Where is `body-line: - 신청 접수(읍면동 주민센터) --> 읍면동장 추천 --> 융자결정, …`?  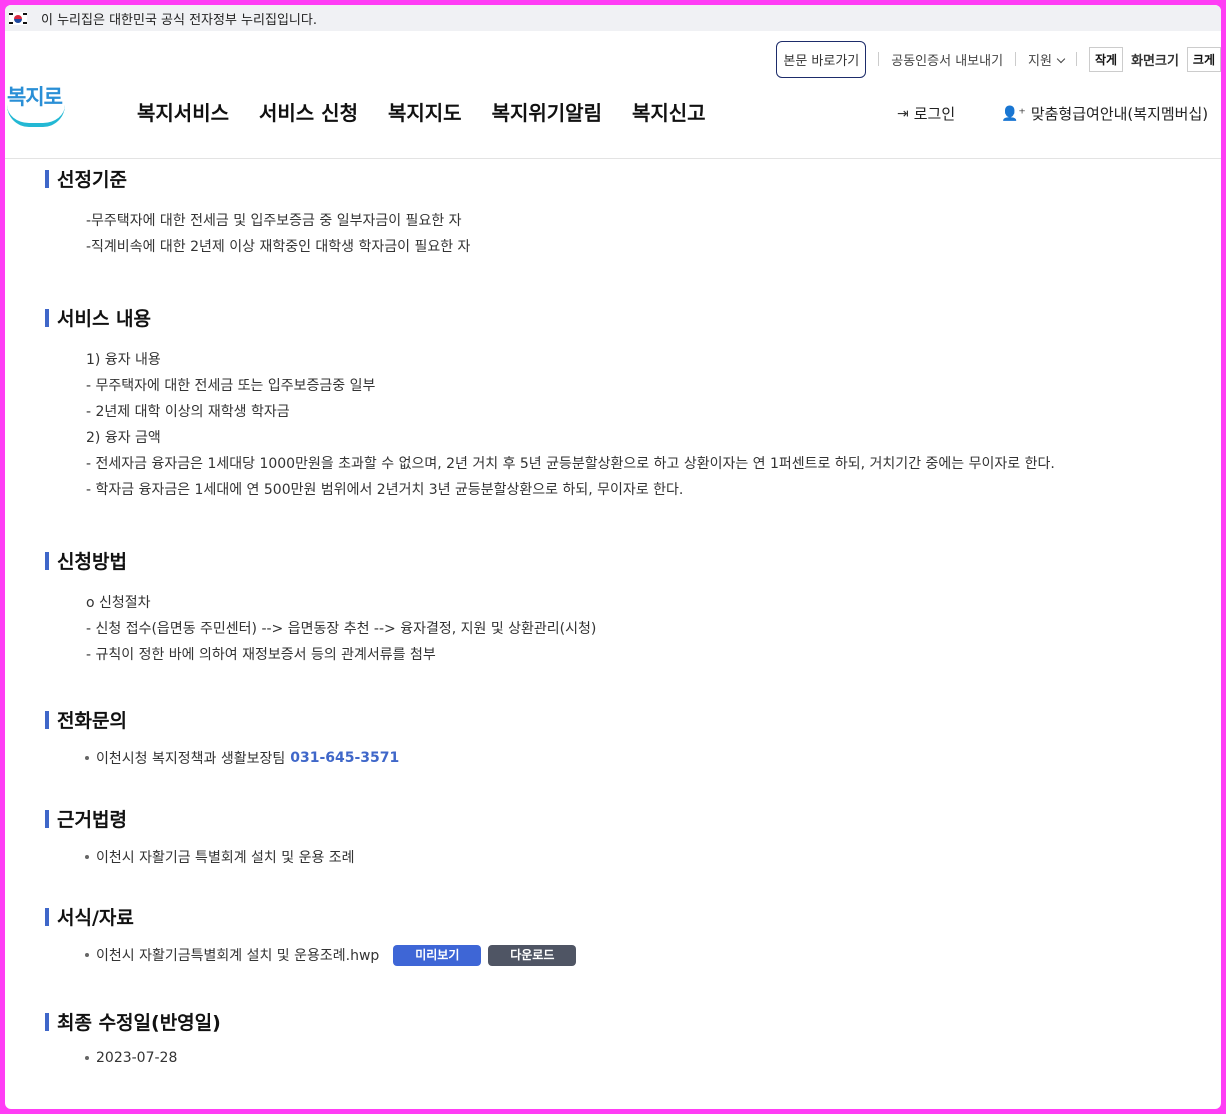 body-line: - 신청 접수(읍면동 주민센터) --> 읍면동장 추천 --> 융자결정, … is located at coordinates (341, 629).